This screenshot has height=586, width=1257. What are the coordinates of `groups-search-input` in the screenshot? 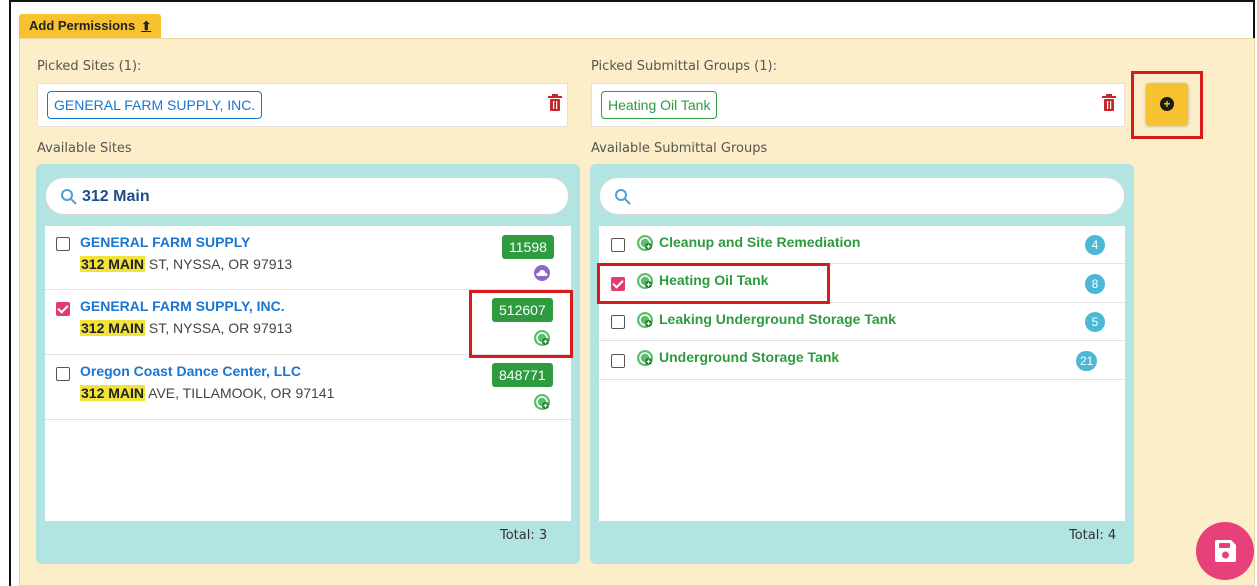 It's located at (862, 196).